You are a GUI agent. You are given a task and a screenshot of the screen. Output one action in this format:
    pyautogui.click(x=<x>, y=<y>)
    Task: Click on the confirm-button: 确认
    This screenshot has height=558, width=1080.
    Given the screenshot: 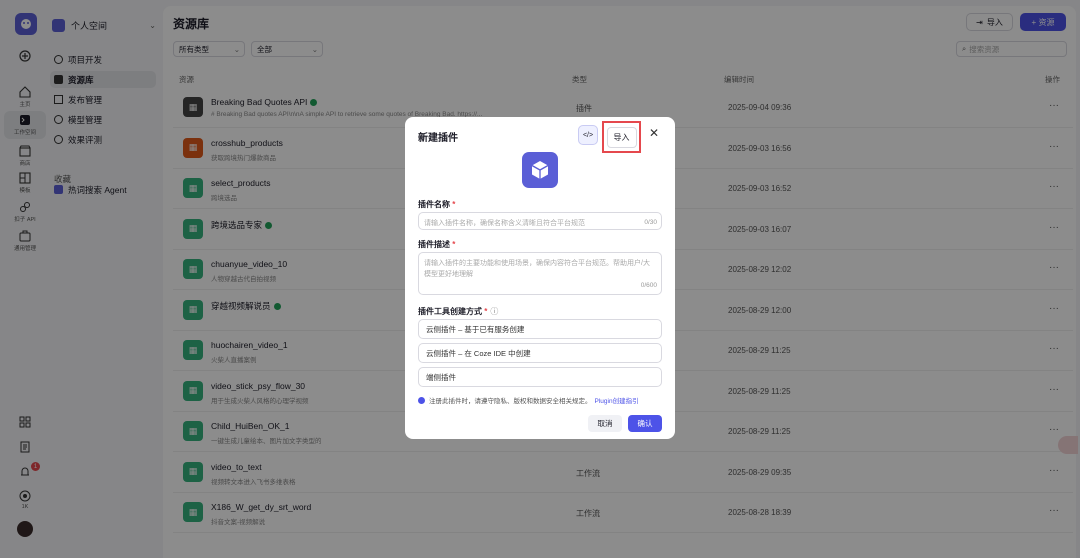 What is the action you would take?
    pyautogui.click(x=645, y=423)
    